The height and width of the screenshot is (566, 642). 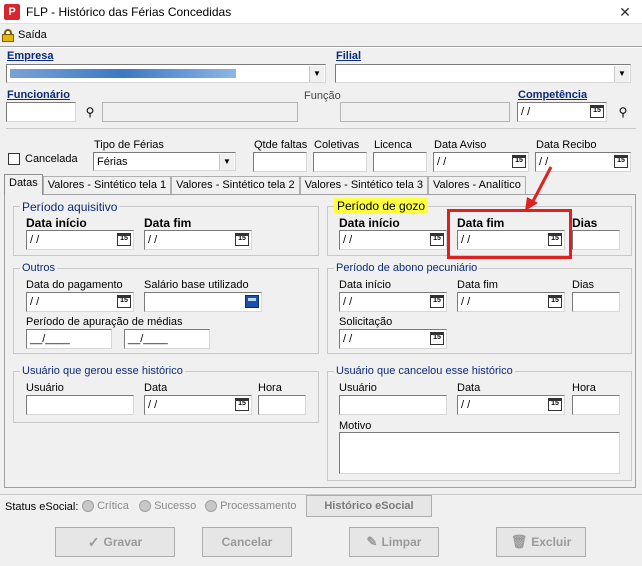 I want to click on aquisitivo-inicio-value: / /, so click(x=35, y=240).